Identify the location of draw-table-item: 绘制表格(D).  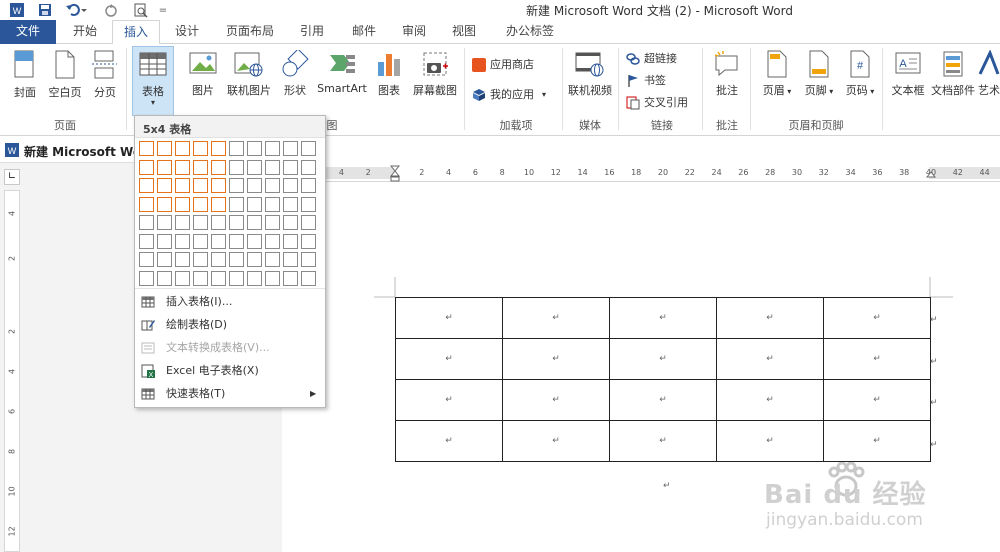
(230, 325).